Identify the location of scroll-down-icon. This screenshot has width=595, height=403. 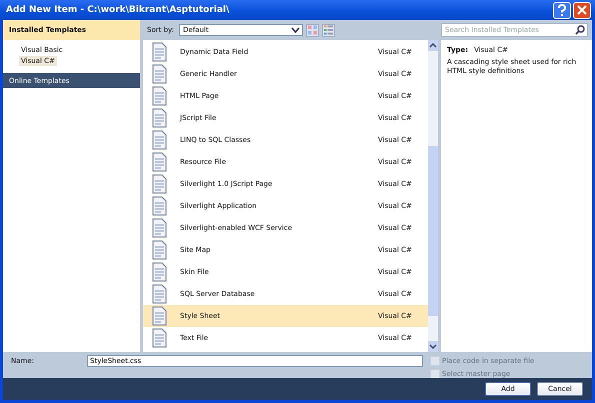
(433, 346).